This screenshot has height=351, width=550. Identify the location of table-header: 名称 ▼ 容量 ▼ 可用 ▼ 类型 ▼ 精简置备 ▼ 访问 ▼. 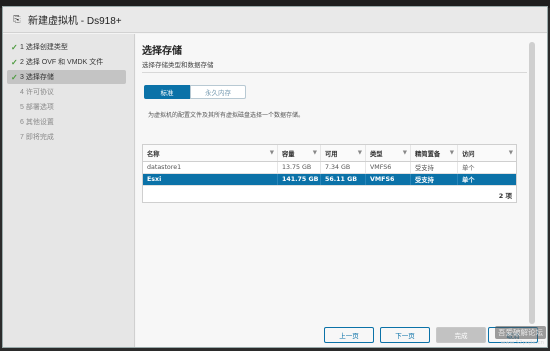
(329, 153).